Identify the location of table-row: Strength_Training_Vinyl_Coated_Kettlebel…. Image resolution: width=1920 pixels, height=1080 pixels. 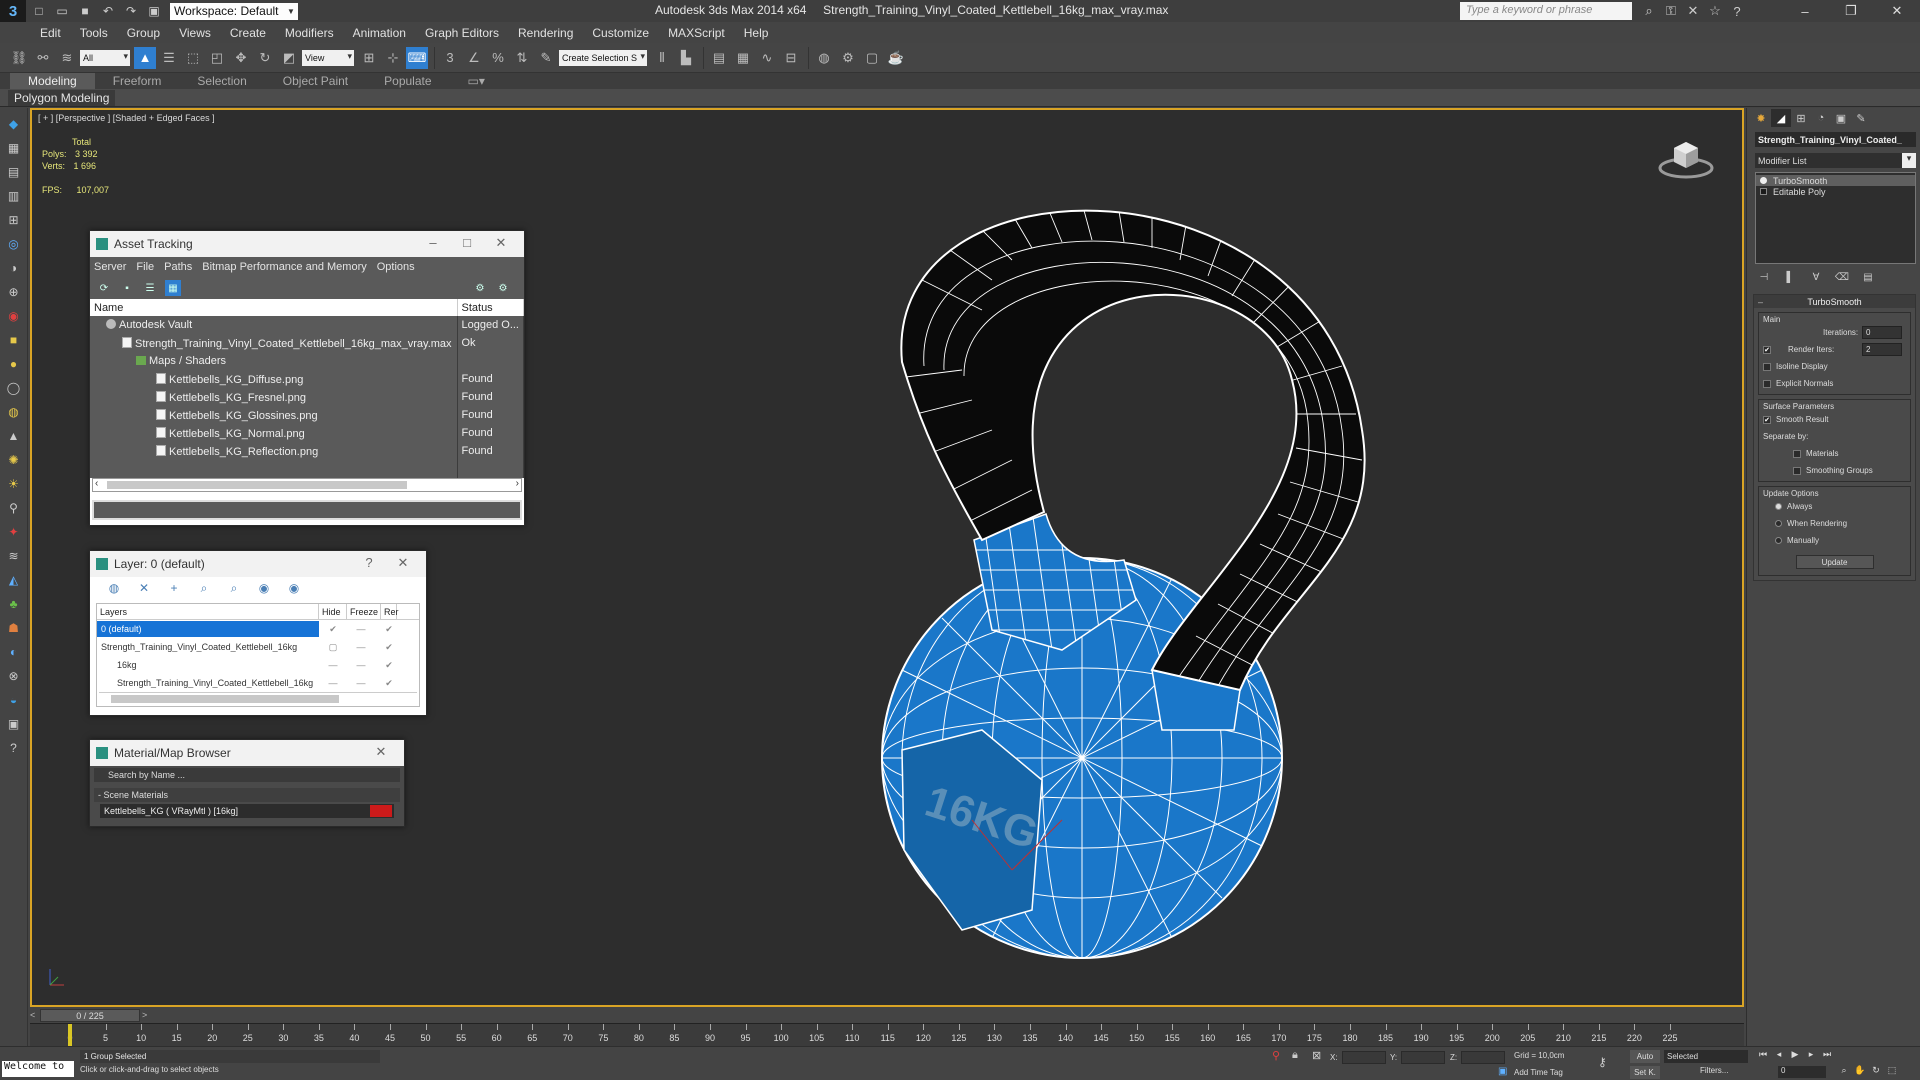
(307, 343).